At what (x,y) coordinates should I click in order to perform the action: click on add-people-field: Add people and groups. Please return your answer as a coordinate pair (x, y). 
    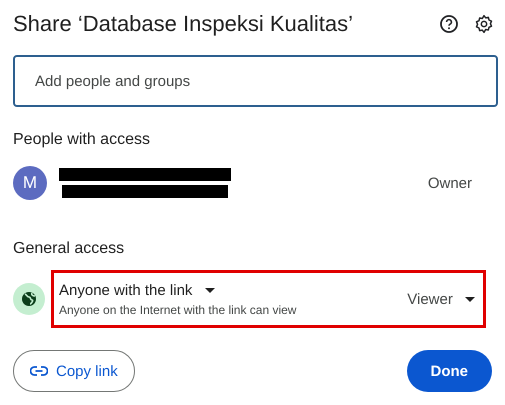
    Looking at the image, I should click on (255, 81).